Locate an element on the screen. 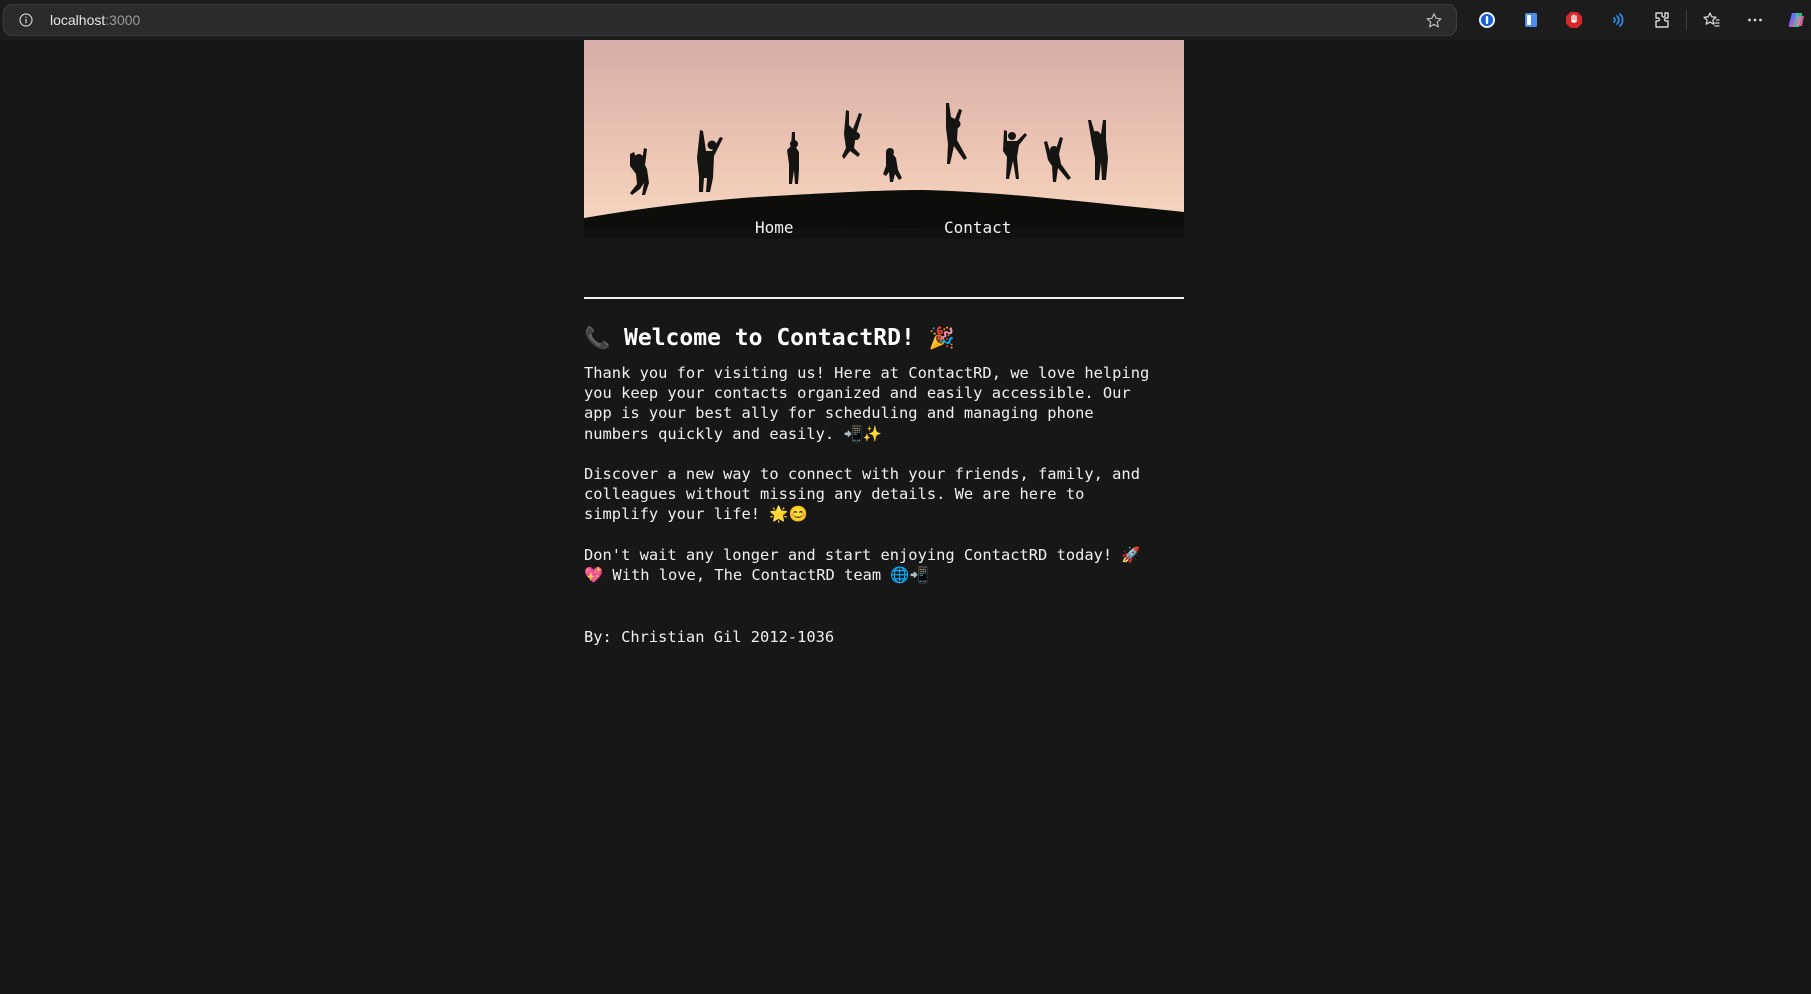 The height and width of the screenshot is (994, 1811). copilot-icon is located at coordinates (1797, 20).